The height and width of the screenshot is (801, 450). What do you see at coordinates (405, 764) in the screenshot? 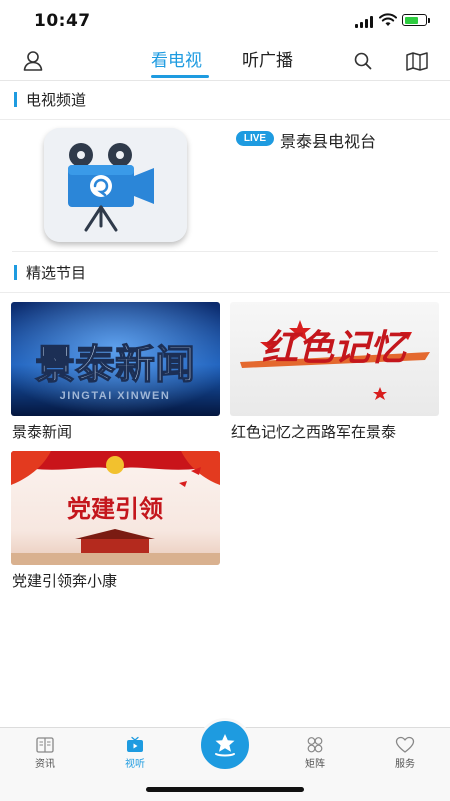
I see `bottom-nav-label: 服务` at bounding box center [405, 764].